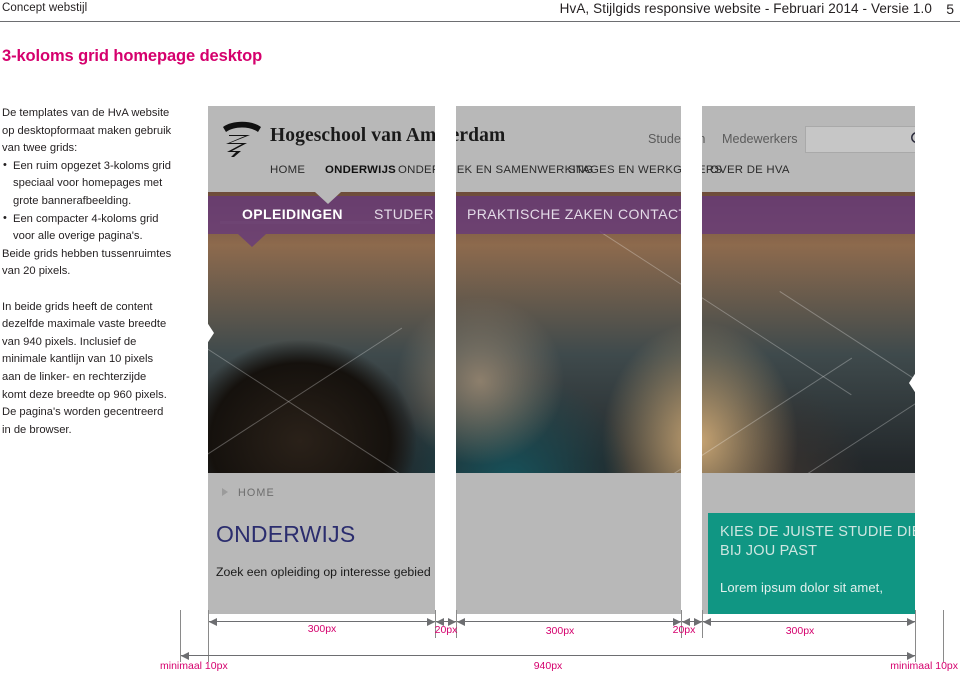 The image size is (960, 673). Describe the element at coordinates (540, 214) in the screenshot. I see `subnav-item-praktische-zaken: PRAKTISCHE ZAKEN` at that location.